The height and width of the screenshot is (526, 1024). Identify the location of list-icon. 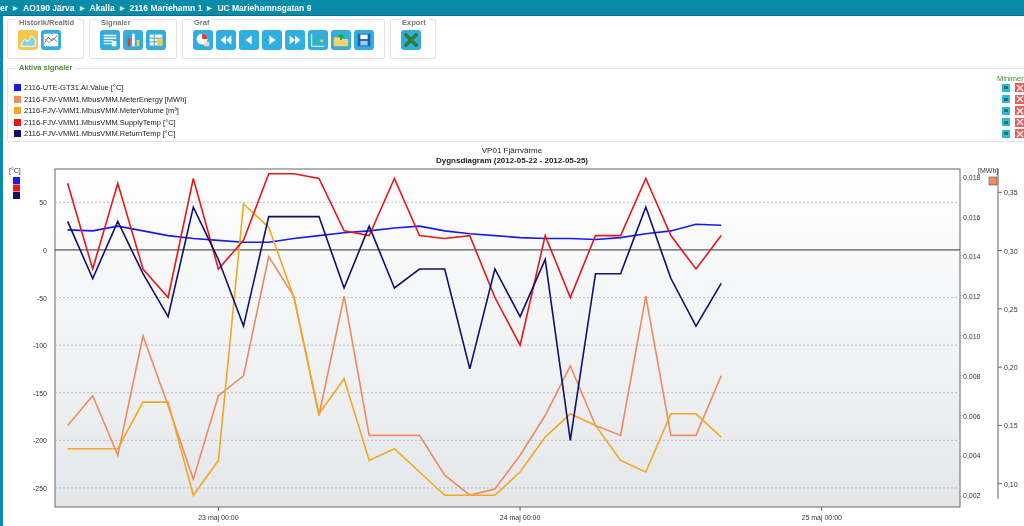
(110, 40).